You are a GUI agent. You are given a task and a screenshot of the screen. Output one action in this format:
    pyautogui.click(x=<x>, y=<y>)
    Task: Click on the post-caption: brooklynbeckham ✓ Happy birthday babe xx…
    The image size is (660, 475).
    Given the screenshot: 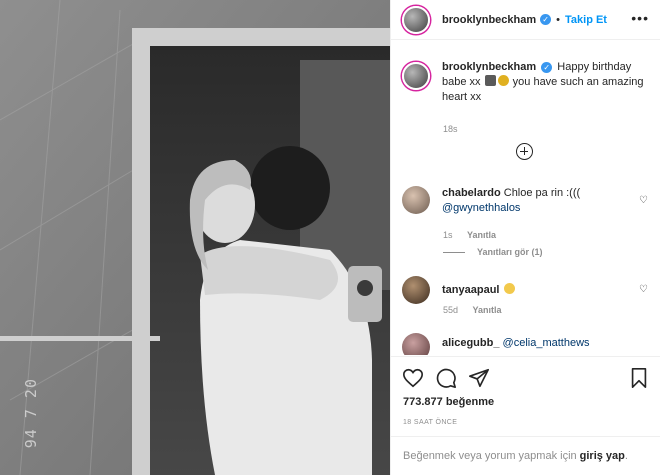 What is the action you would take?
    pyautogui.click(x=527, y=82)
    